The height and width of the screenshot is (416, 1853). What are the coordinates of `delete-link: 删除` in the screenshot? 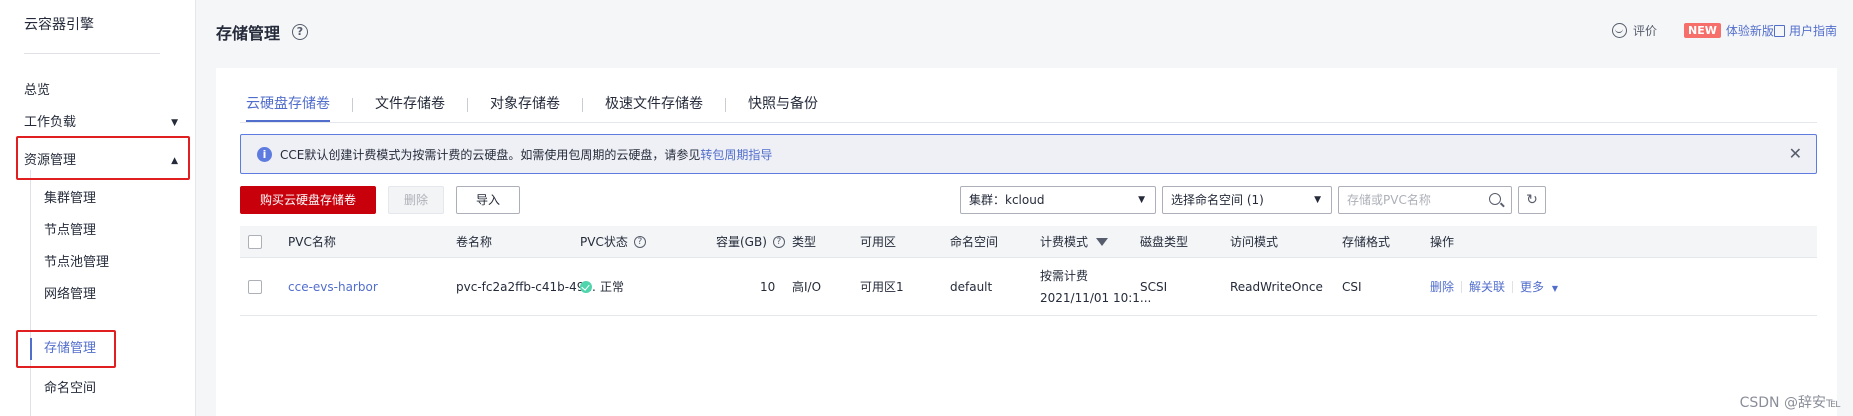 It's located at (1442, 286).